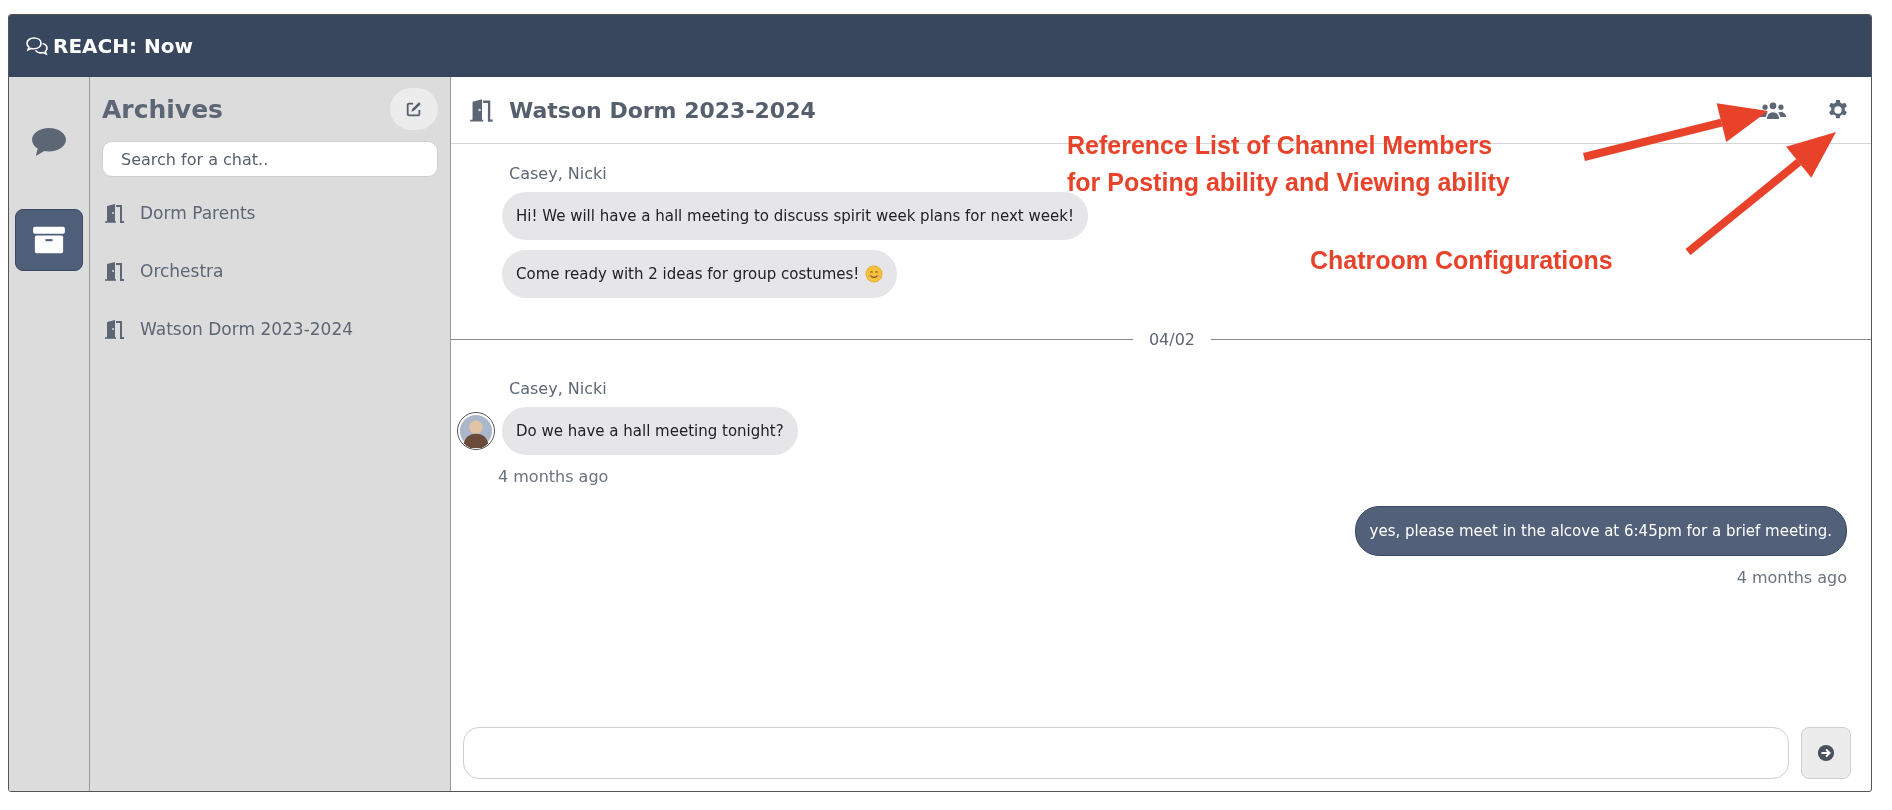 This screenshot has width=1892, height=810. I want to click on archive-box-icon, so click(49, 240).